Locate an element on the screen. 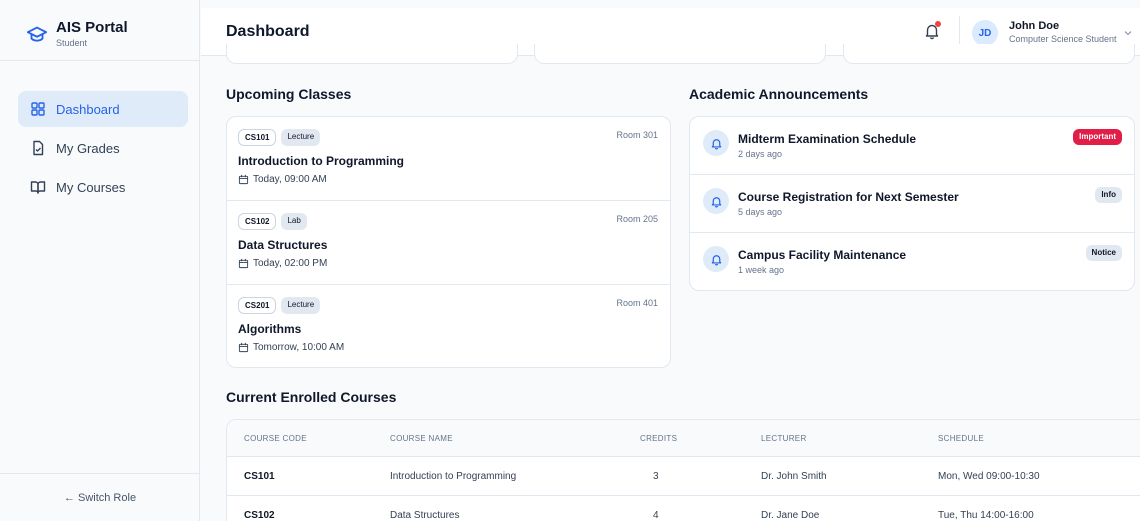  graduation-cap-icon is located at coordinates (37, 34).